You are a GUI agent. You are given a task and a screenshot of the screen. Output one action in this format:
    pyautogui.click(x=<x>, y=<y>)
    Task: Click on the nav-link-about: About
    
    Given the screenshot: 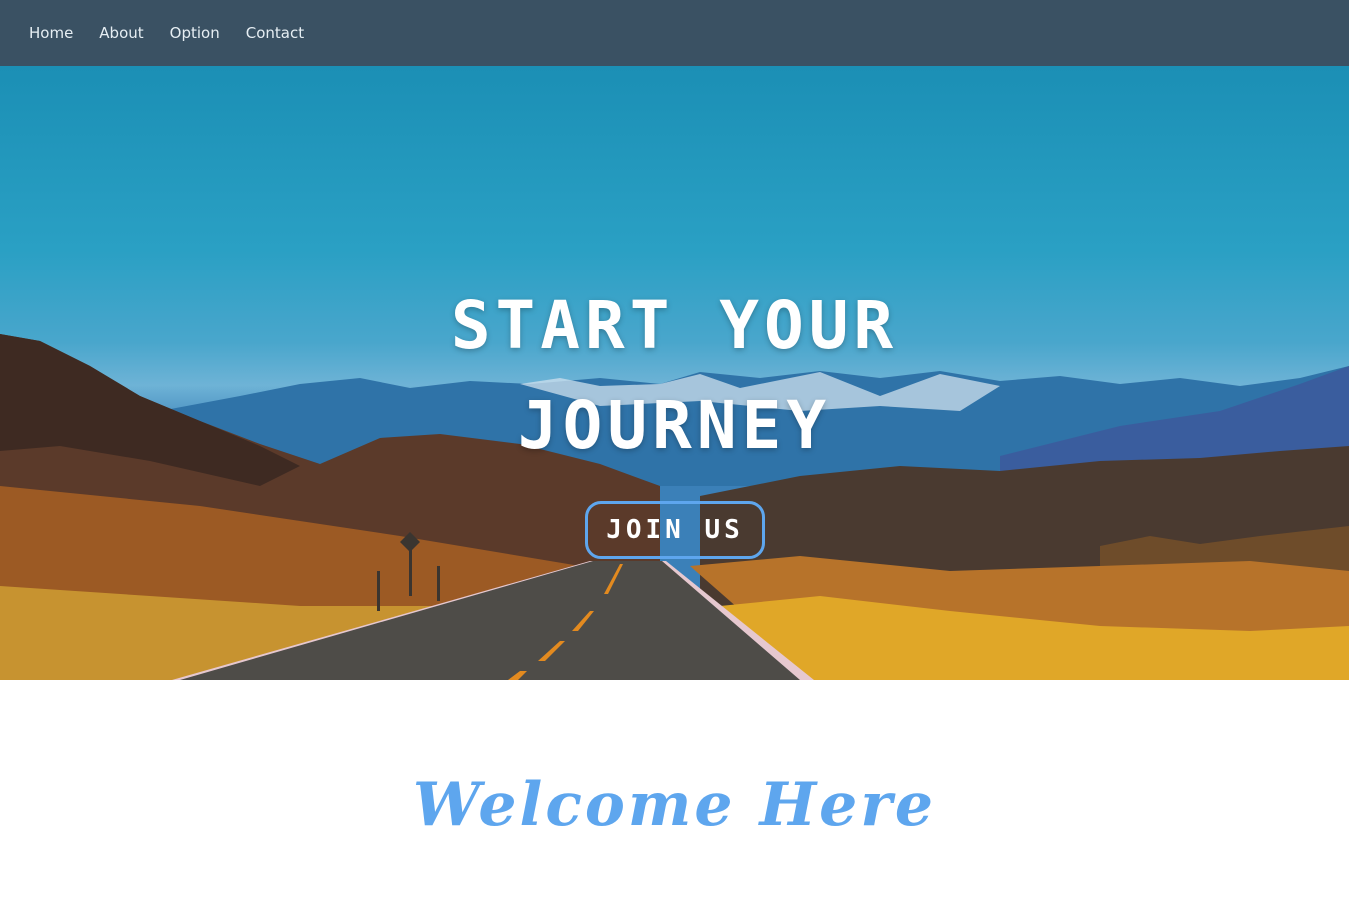 What is the action you would take?
    pyautogui.click(x=121, y=33)
    